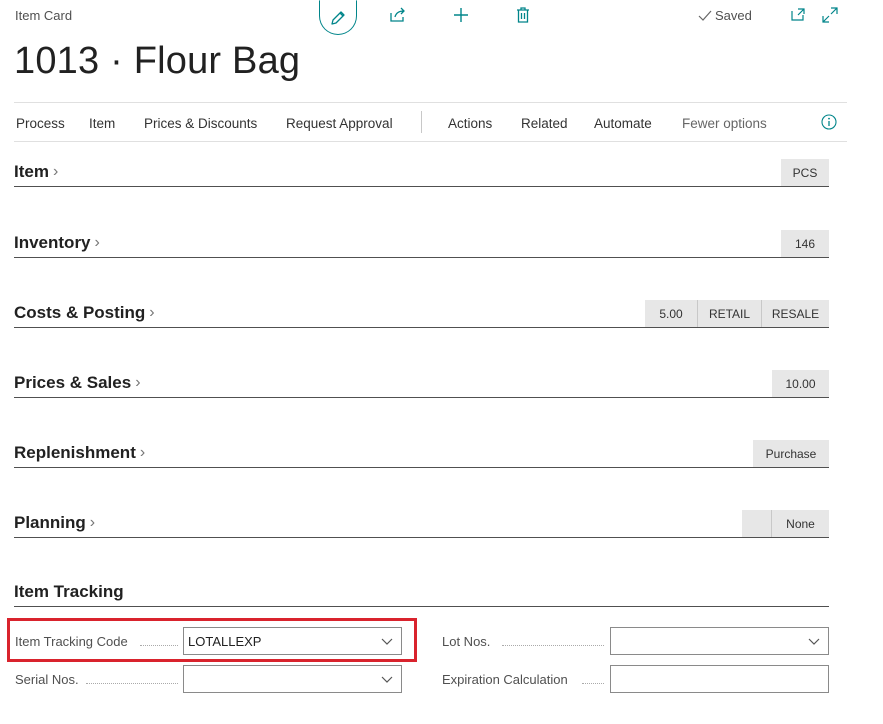  Describe the element at coordinates (40, 123) in the screenshot. I see `action-process: Process` at that location.